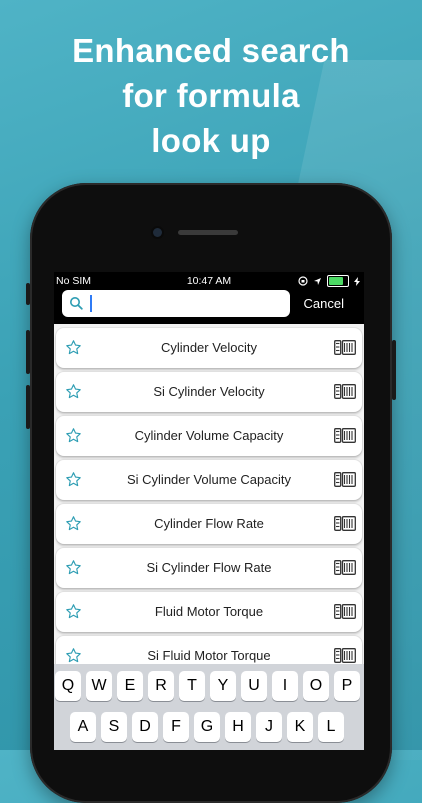 The width and height of the screenshot is (422, 803). I want to click on key-h: H, so click(238, 727).